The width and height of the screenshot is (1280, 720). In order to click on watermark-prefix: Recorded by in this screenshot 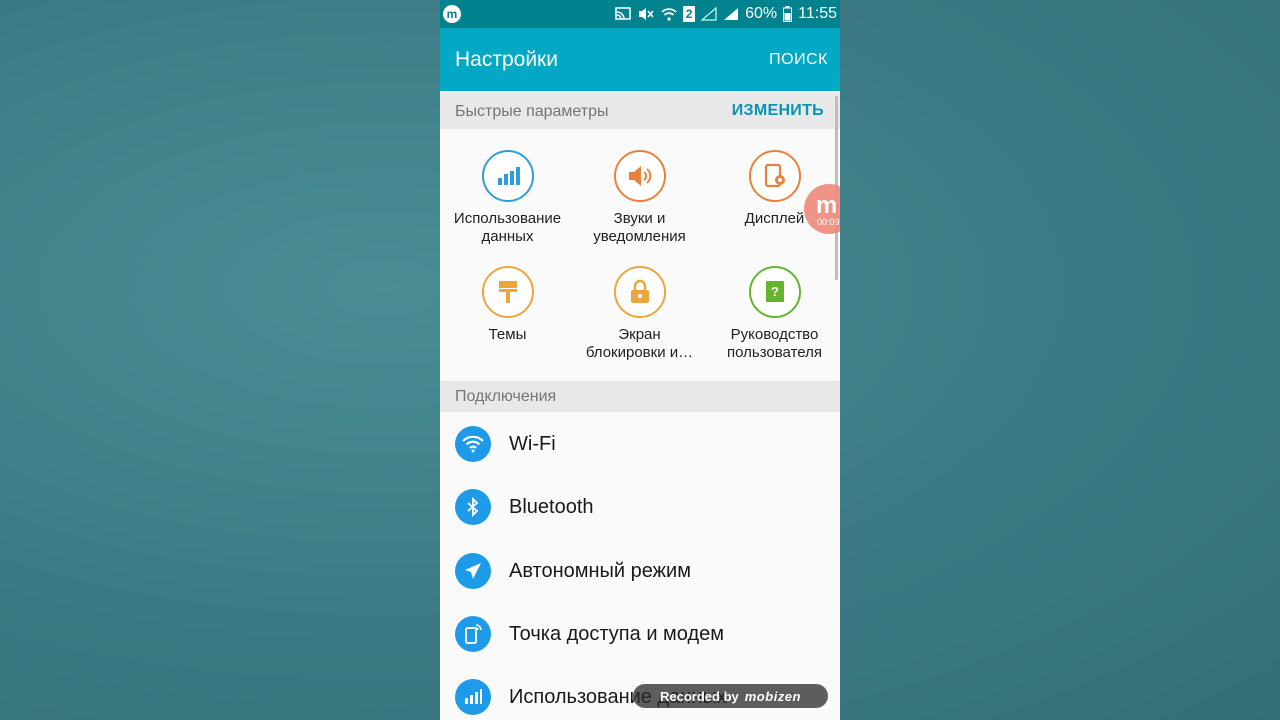, I will do `click(699, 696)`.